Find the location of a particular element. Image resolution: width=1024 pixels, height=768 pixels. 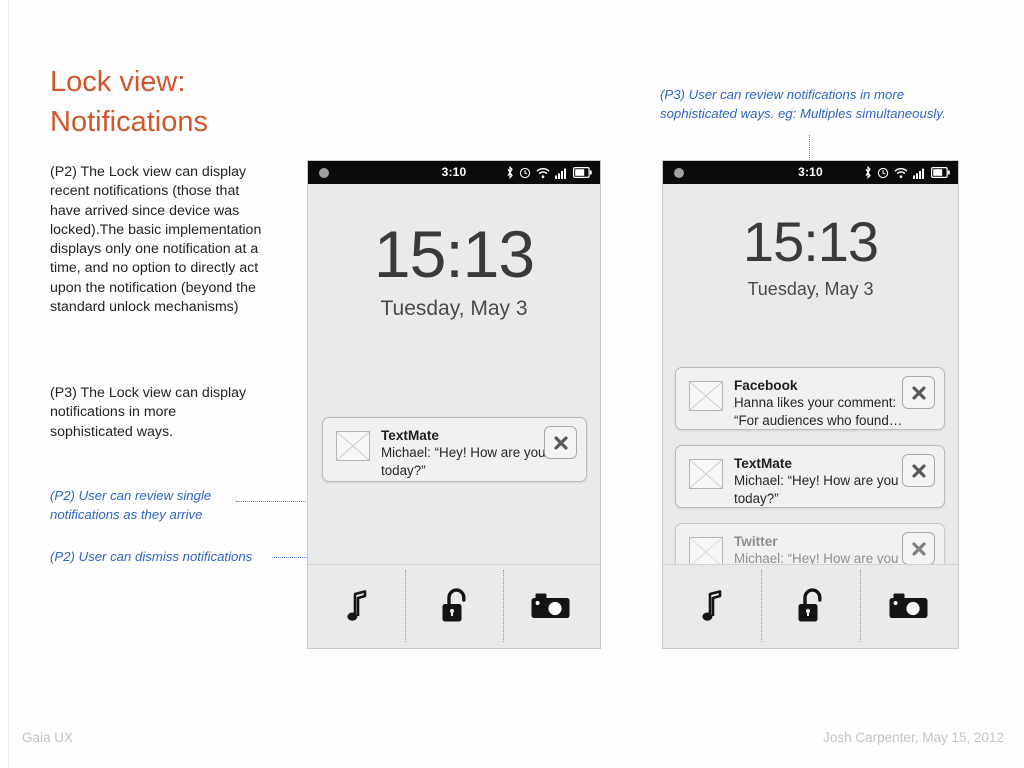

lock-toolbar-right is located at coordinates (810, 606).